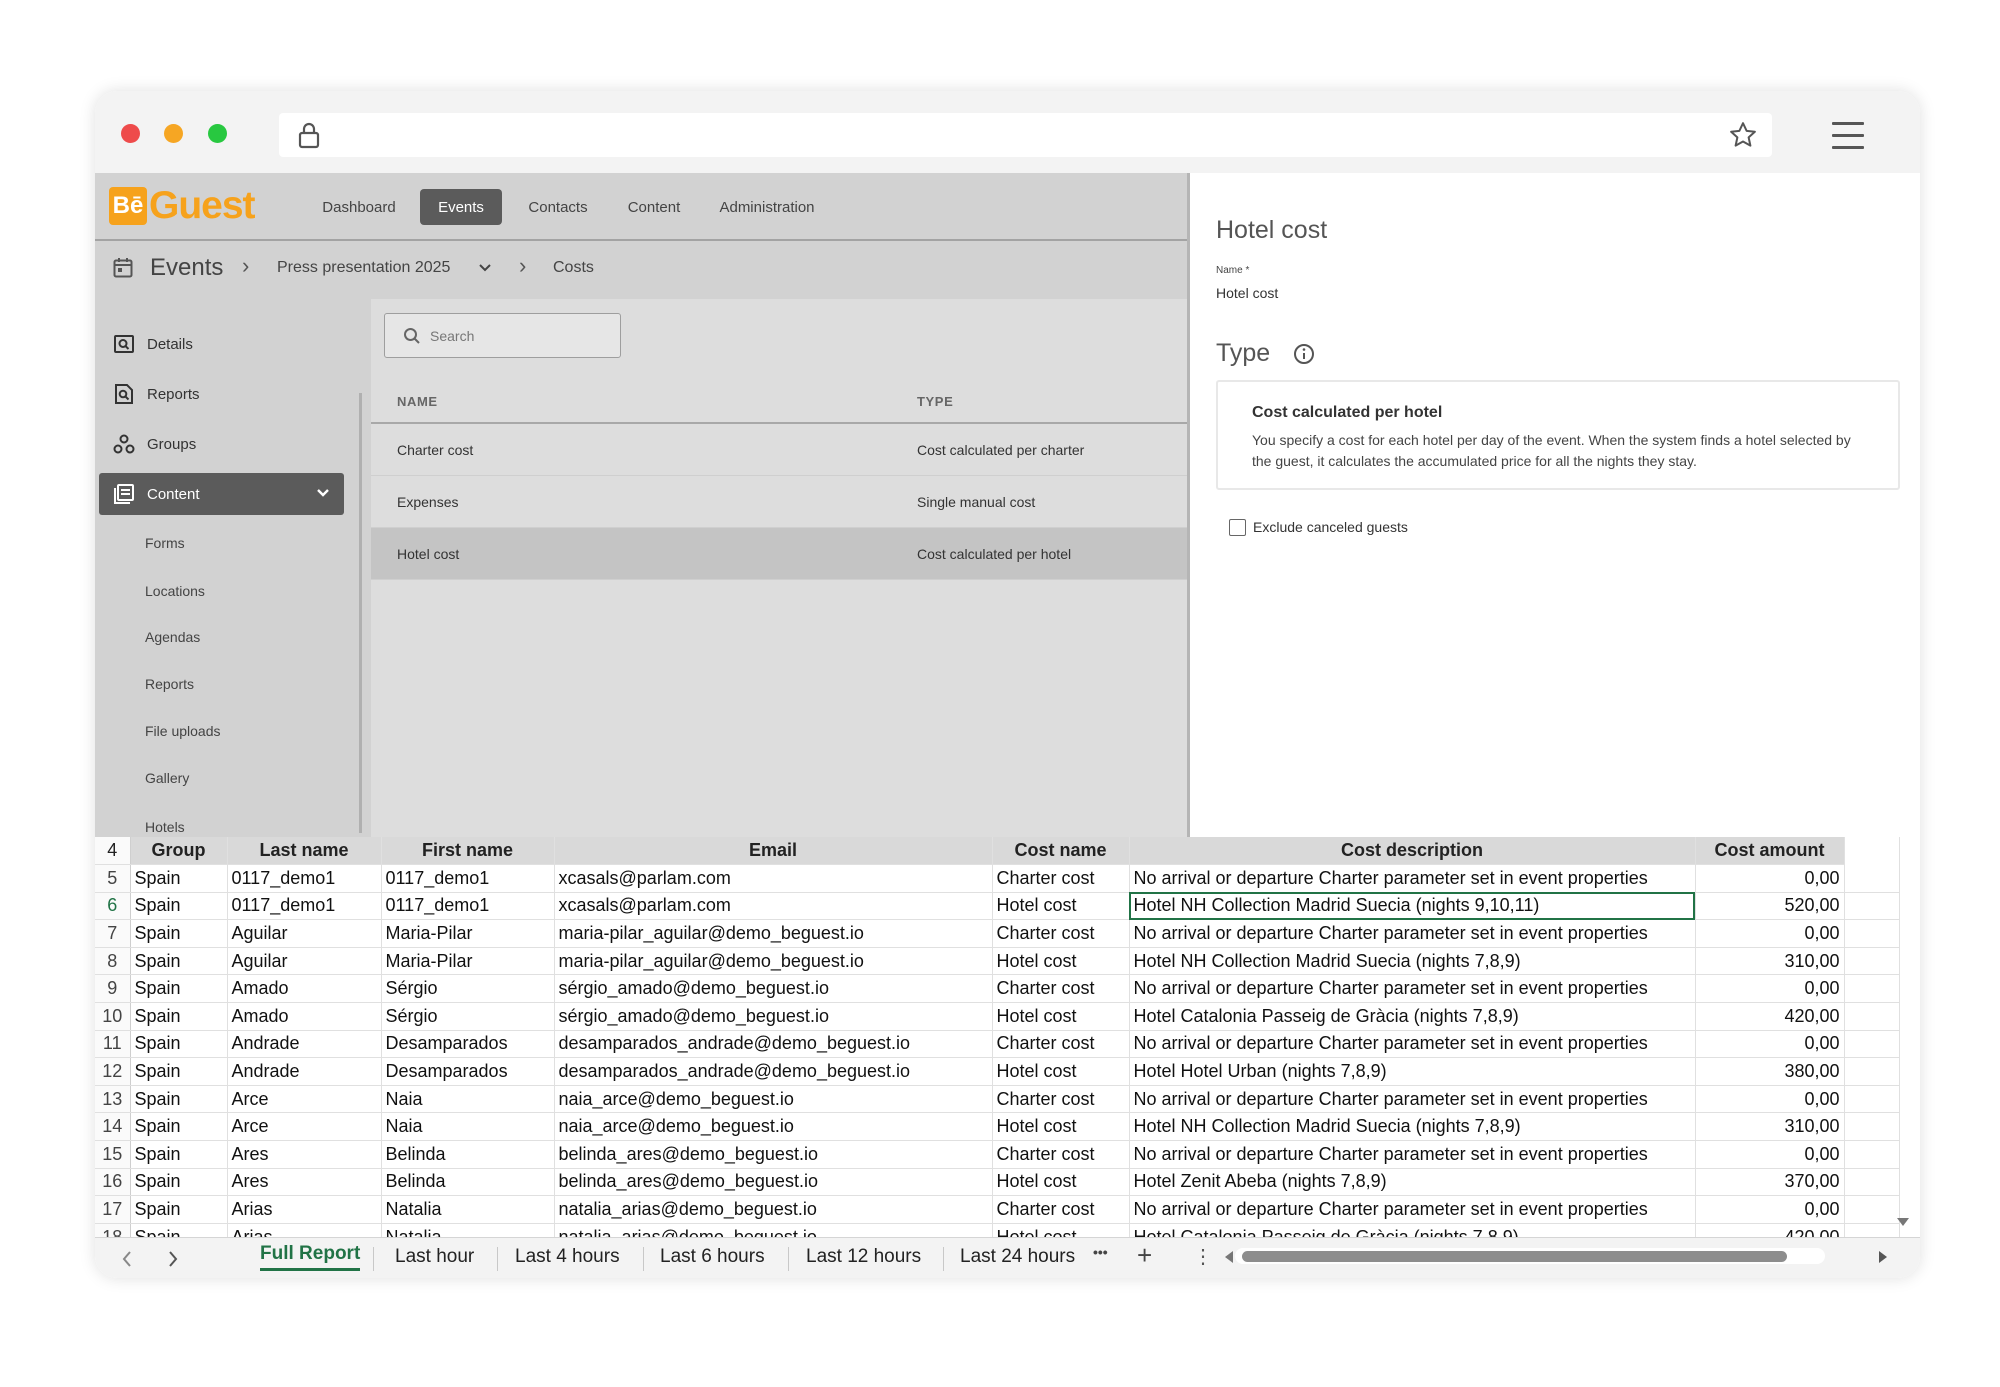 Image resolution: width=2000 pixels, height=1387 pixels. What do you see at coordinates (1237, 527) in the screenshot?
I see `exclude-canceled-checkbox` at bounding box center [1237, 527].